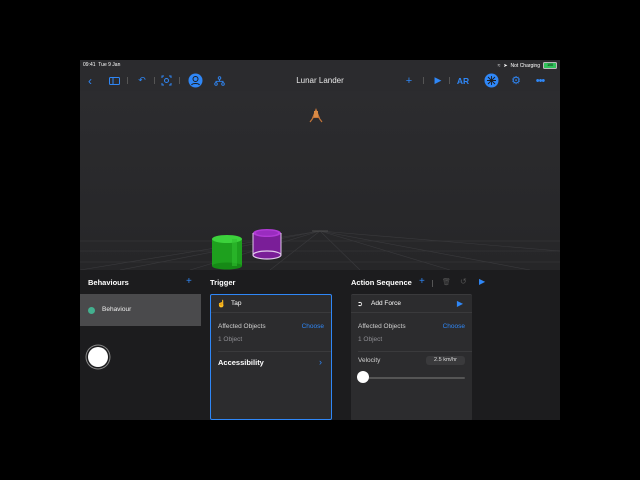  I want to click on add-behaviour-button: +, so click(189, 281).